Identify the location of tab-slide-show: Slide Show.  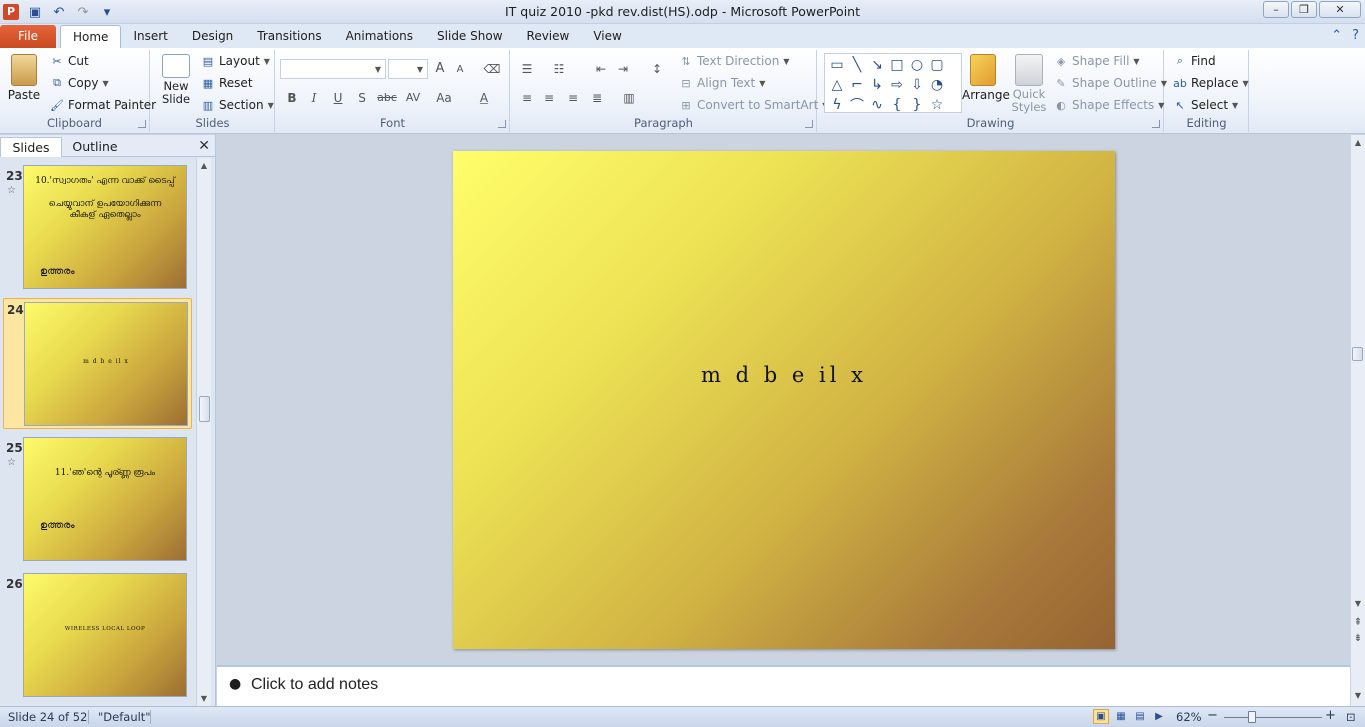
(469, 36).